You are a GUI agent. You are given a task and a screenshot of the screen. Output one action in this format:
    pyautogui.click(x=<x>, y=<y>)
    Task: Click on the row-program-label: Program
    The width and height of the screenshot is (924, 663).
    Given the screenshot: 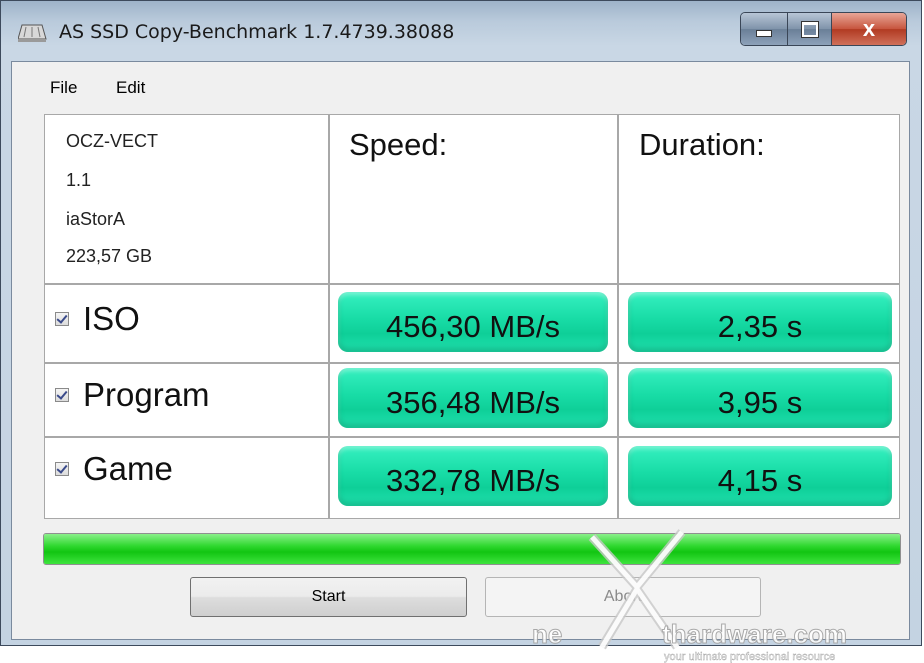 What is the action you would take?
    pyautogui.click(x=132, y=395)
    